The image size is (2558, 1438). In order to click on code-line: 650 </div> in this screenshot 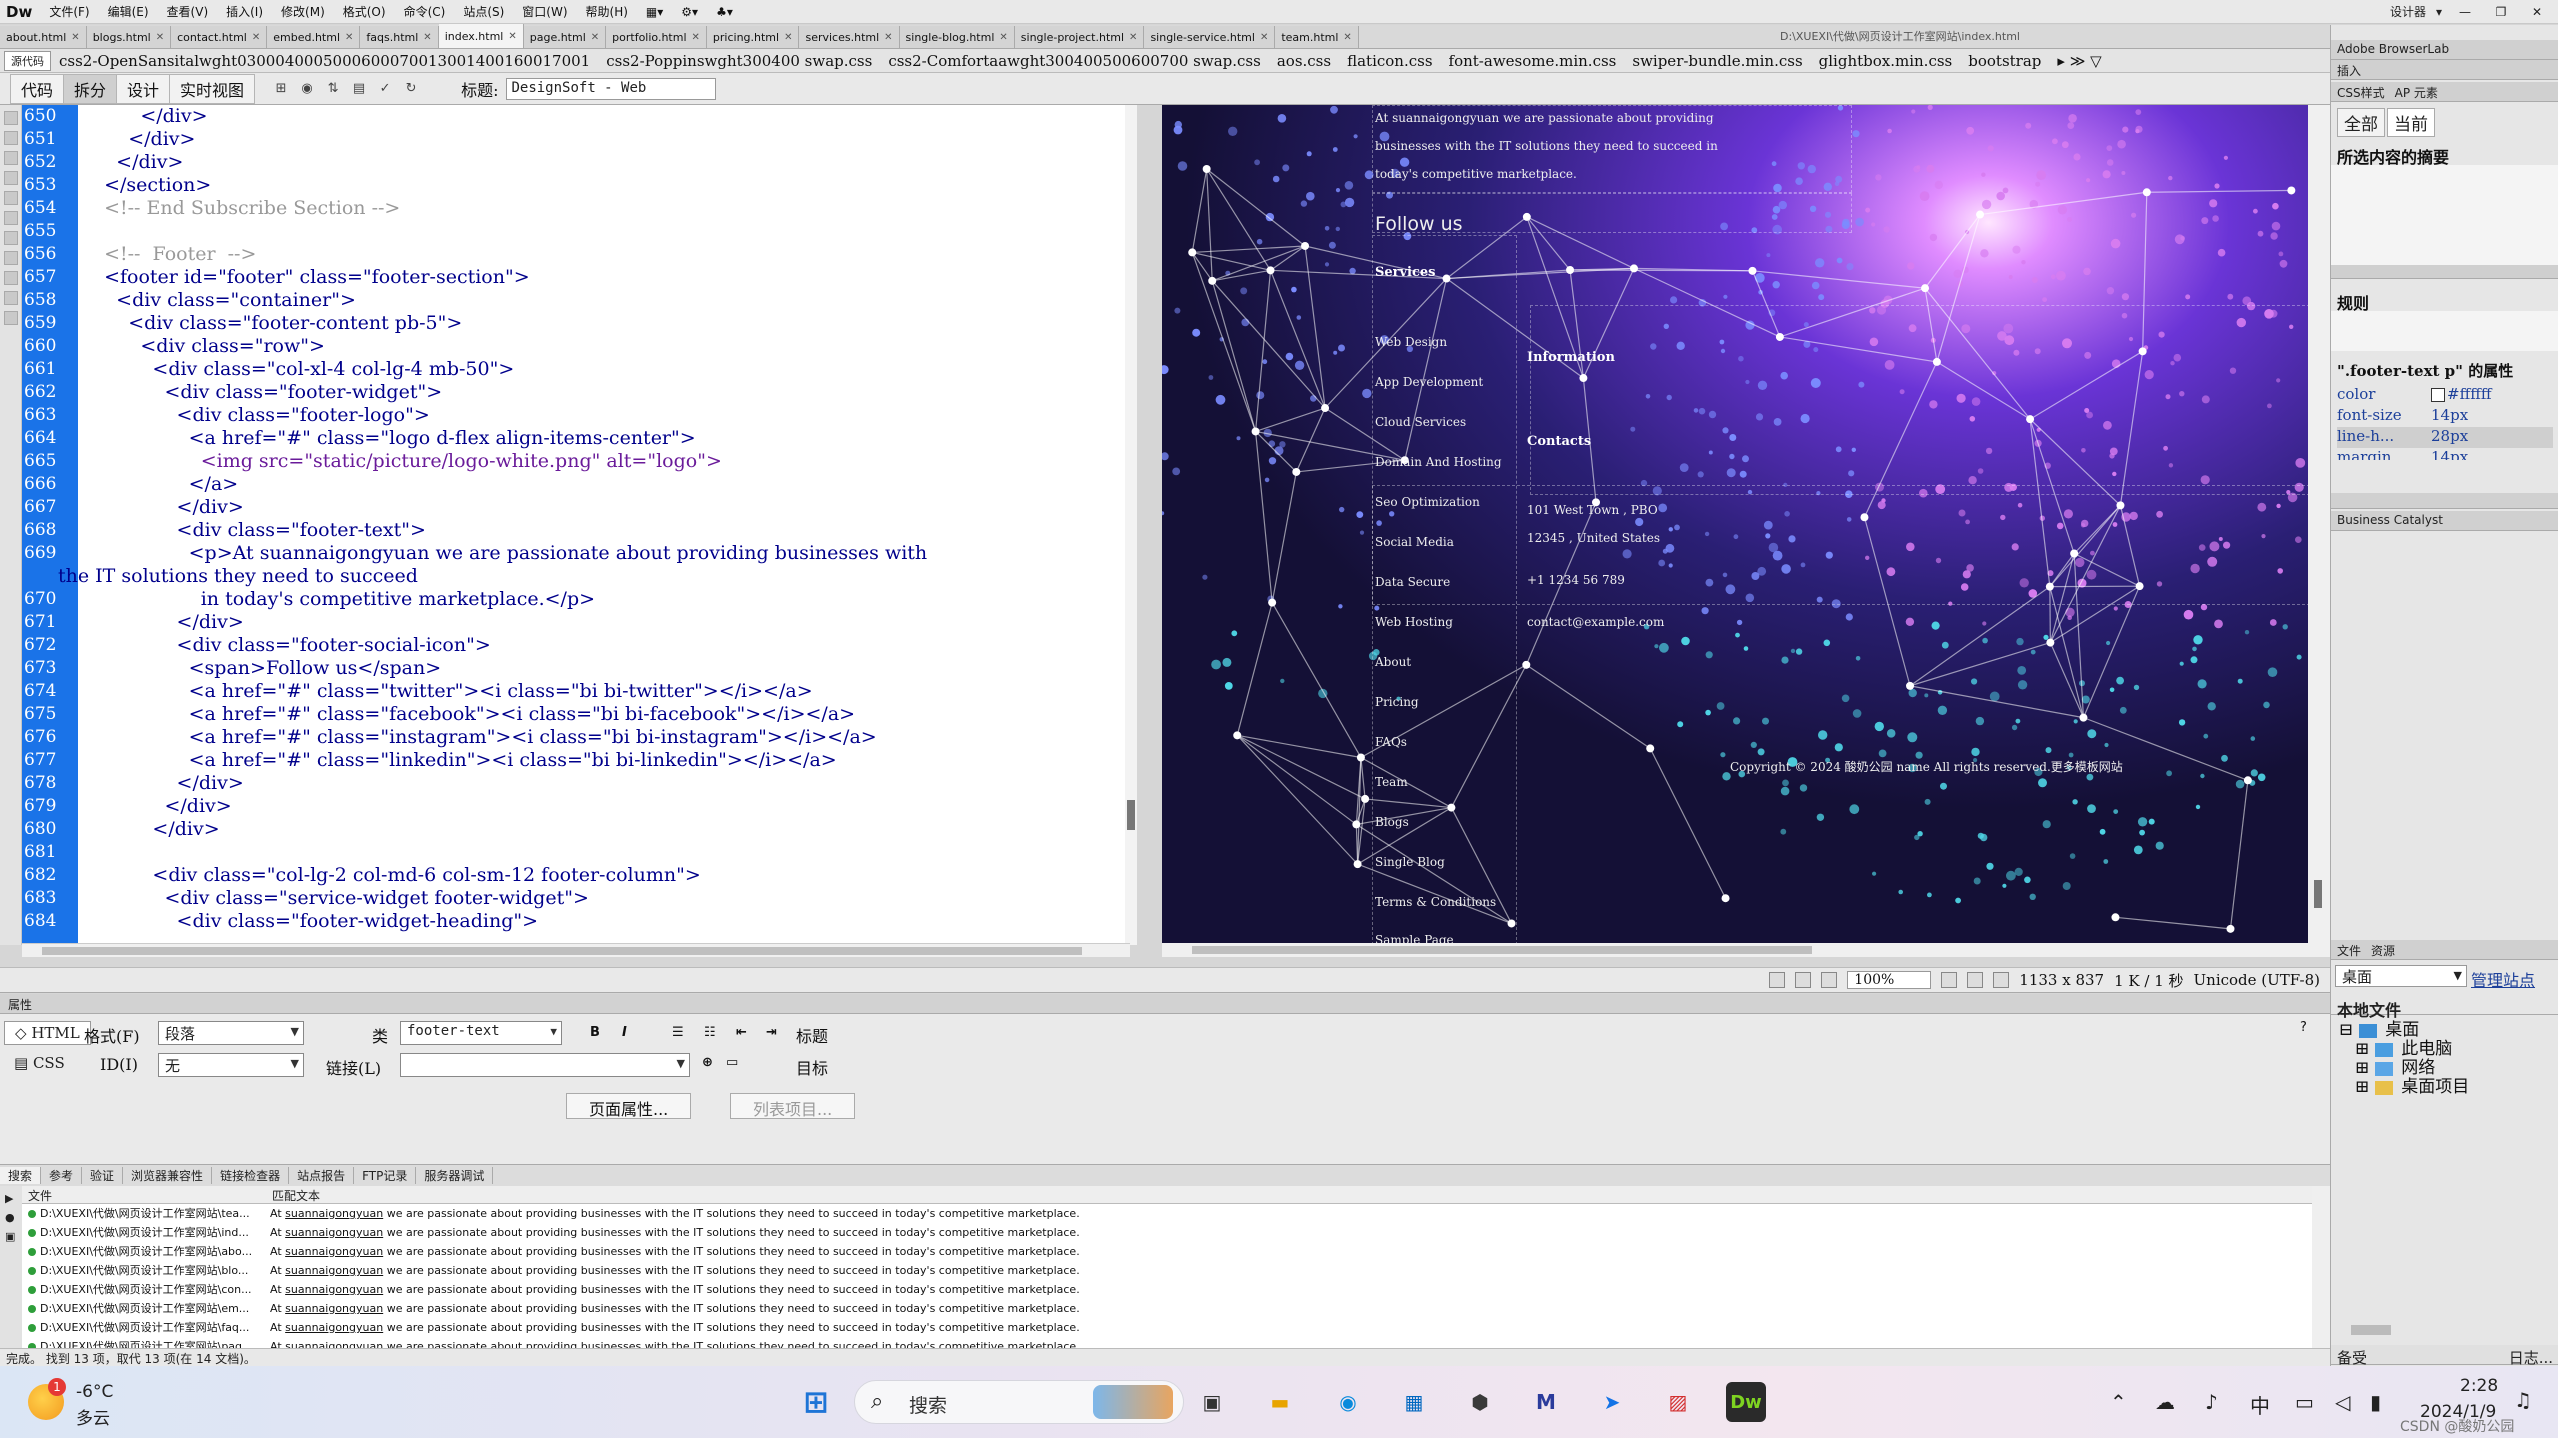, I will do `click(576, 116)`.